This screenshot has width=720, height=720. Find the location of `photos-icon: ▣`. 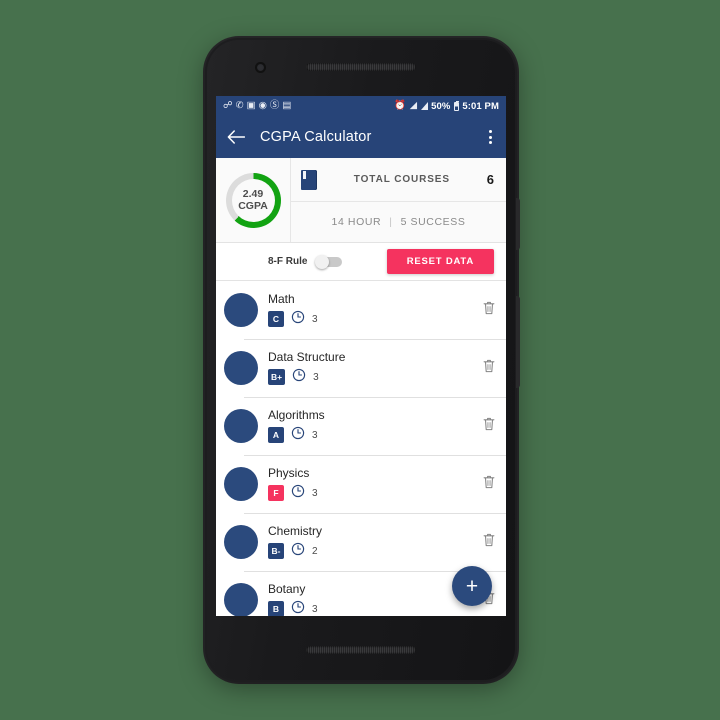

photos-icon: ▣ is located at coordinates (251, 106).